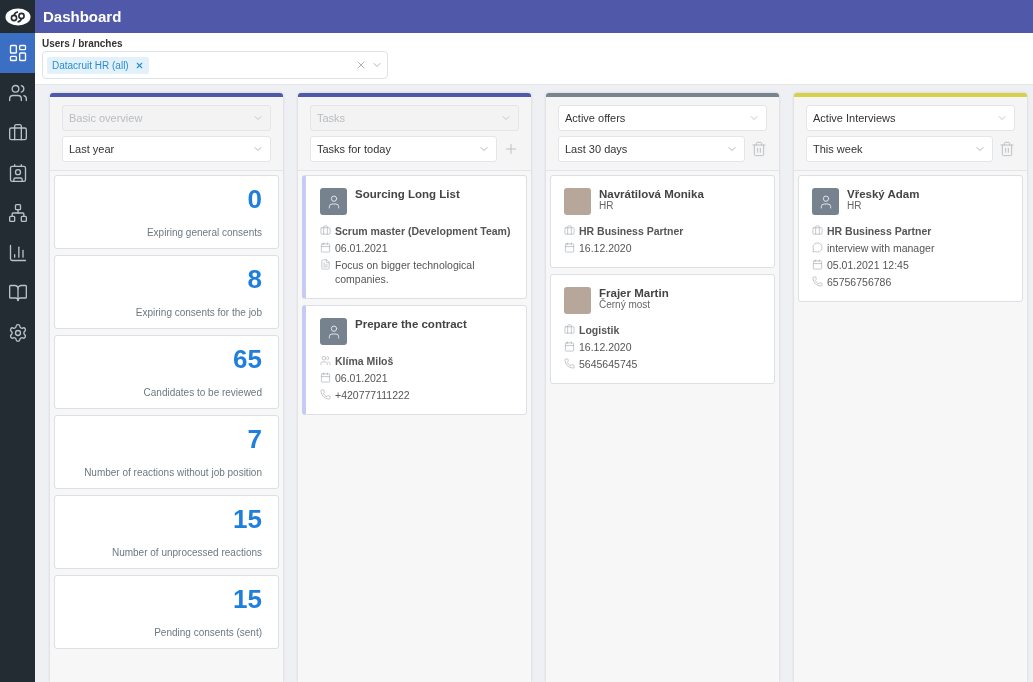 Image resolution: width=1033 pixels, height=682 pixels. Describe the element at coordinates (90, 65) in the screenshot. I see `tag-label: Datacruit HR (all)` at that location.